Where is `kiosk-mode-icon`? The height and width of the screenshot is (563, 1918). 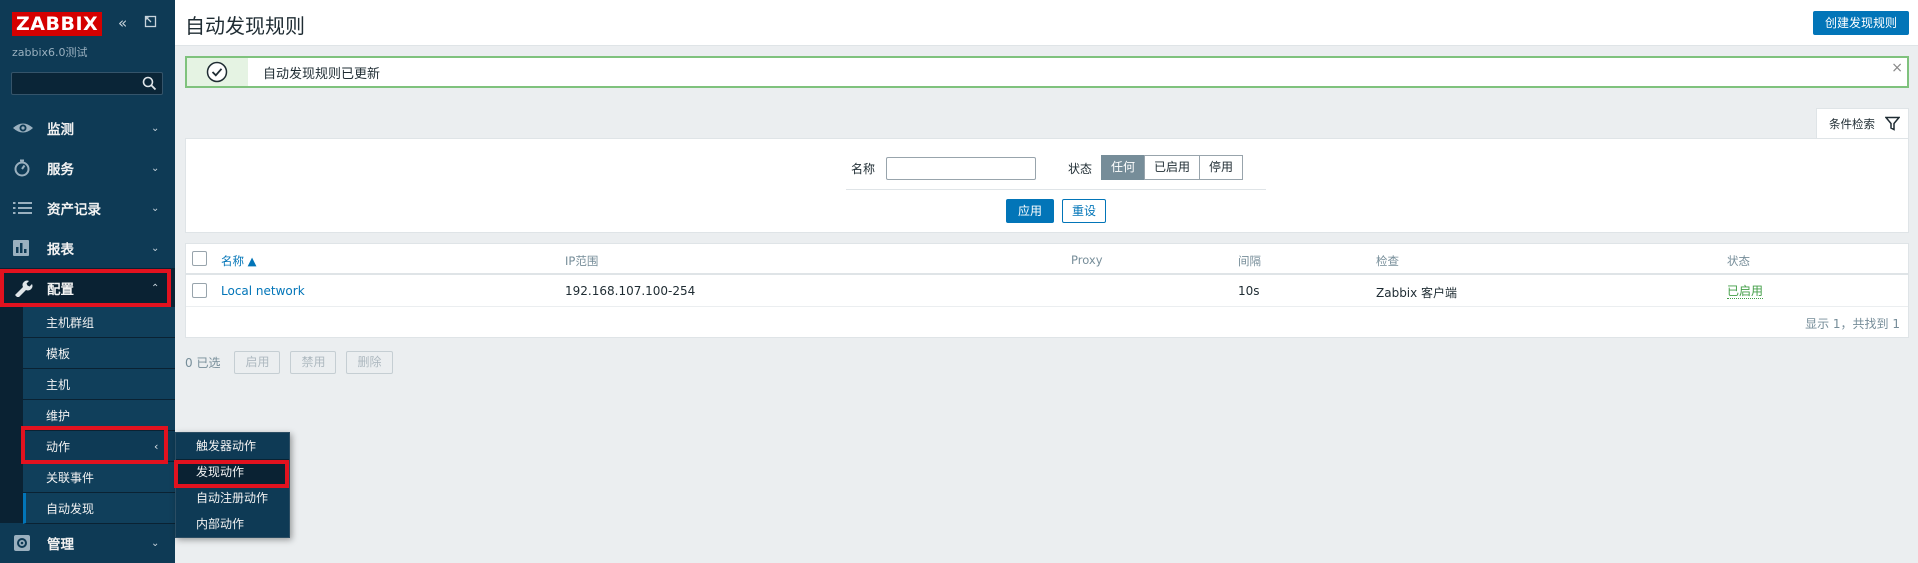 kiosk-mode-icon is located at coordinates (150, 23).